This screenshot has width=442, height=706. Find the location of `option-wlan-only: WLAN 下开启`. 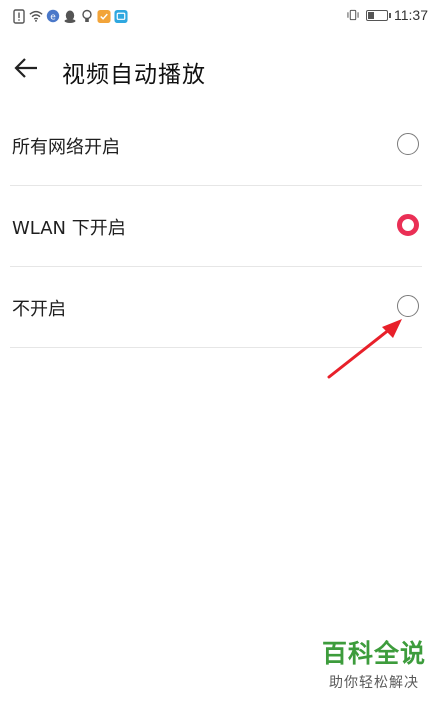

option-wlan-only: WLAN 下开启 is located at coordinates (216, 226).